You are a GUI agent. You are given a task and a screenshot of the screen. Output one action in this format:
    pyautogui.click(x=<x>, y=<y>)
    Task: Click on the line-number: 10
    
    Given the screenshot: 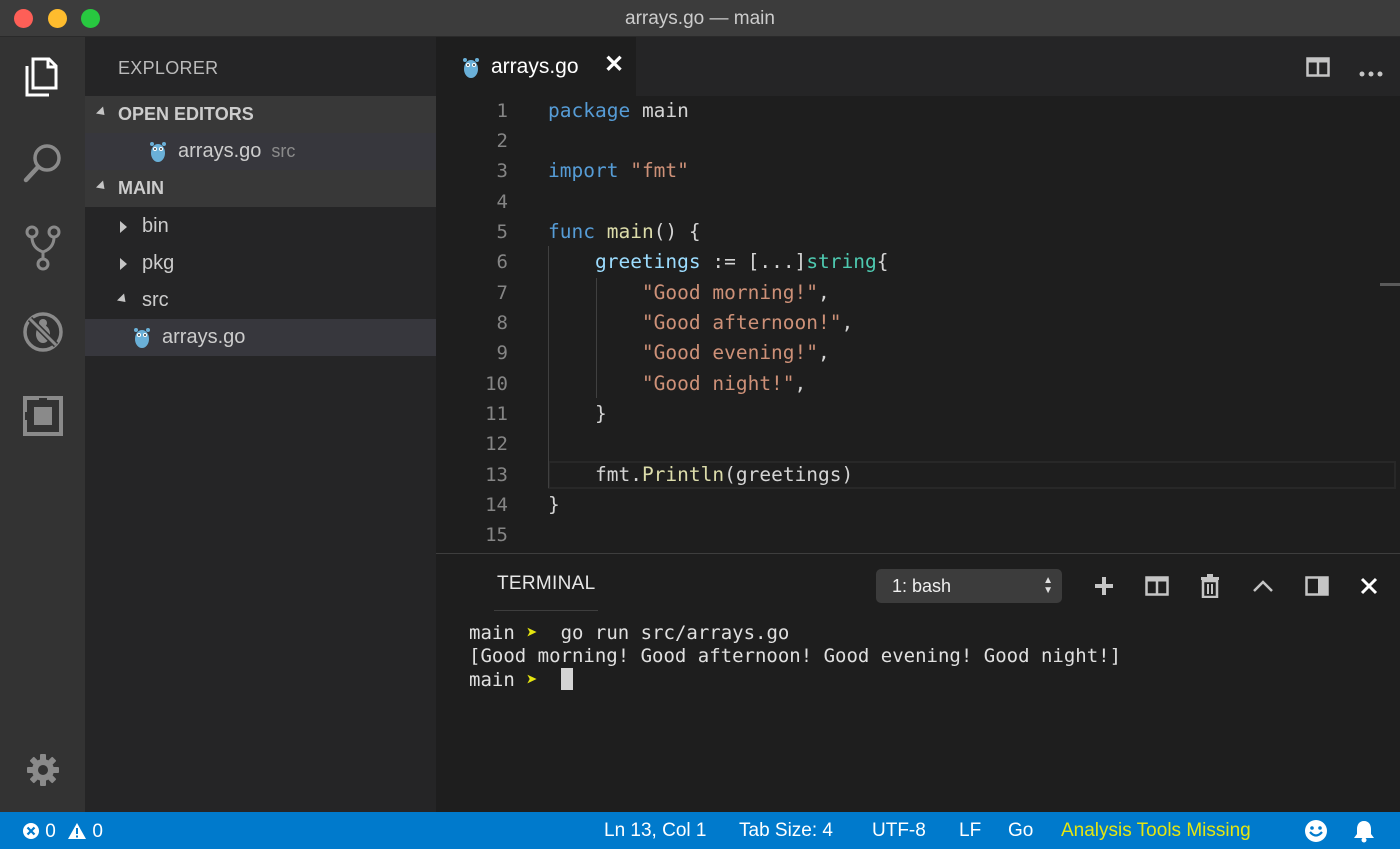 What is the action you would take?
    pyautogui.click(x=472, y=384)
    